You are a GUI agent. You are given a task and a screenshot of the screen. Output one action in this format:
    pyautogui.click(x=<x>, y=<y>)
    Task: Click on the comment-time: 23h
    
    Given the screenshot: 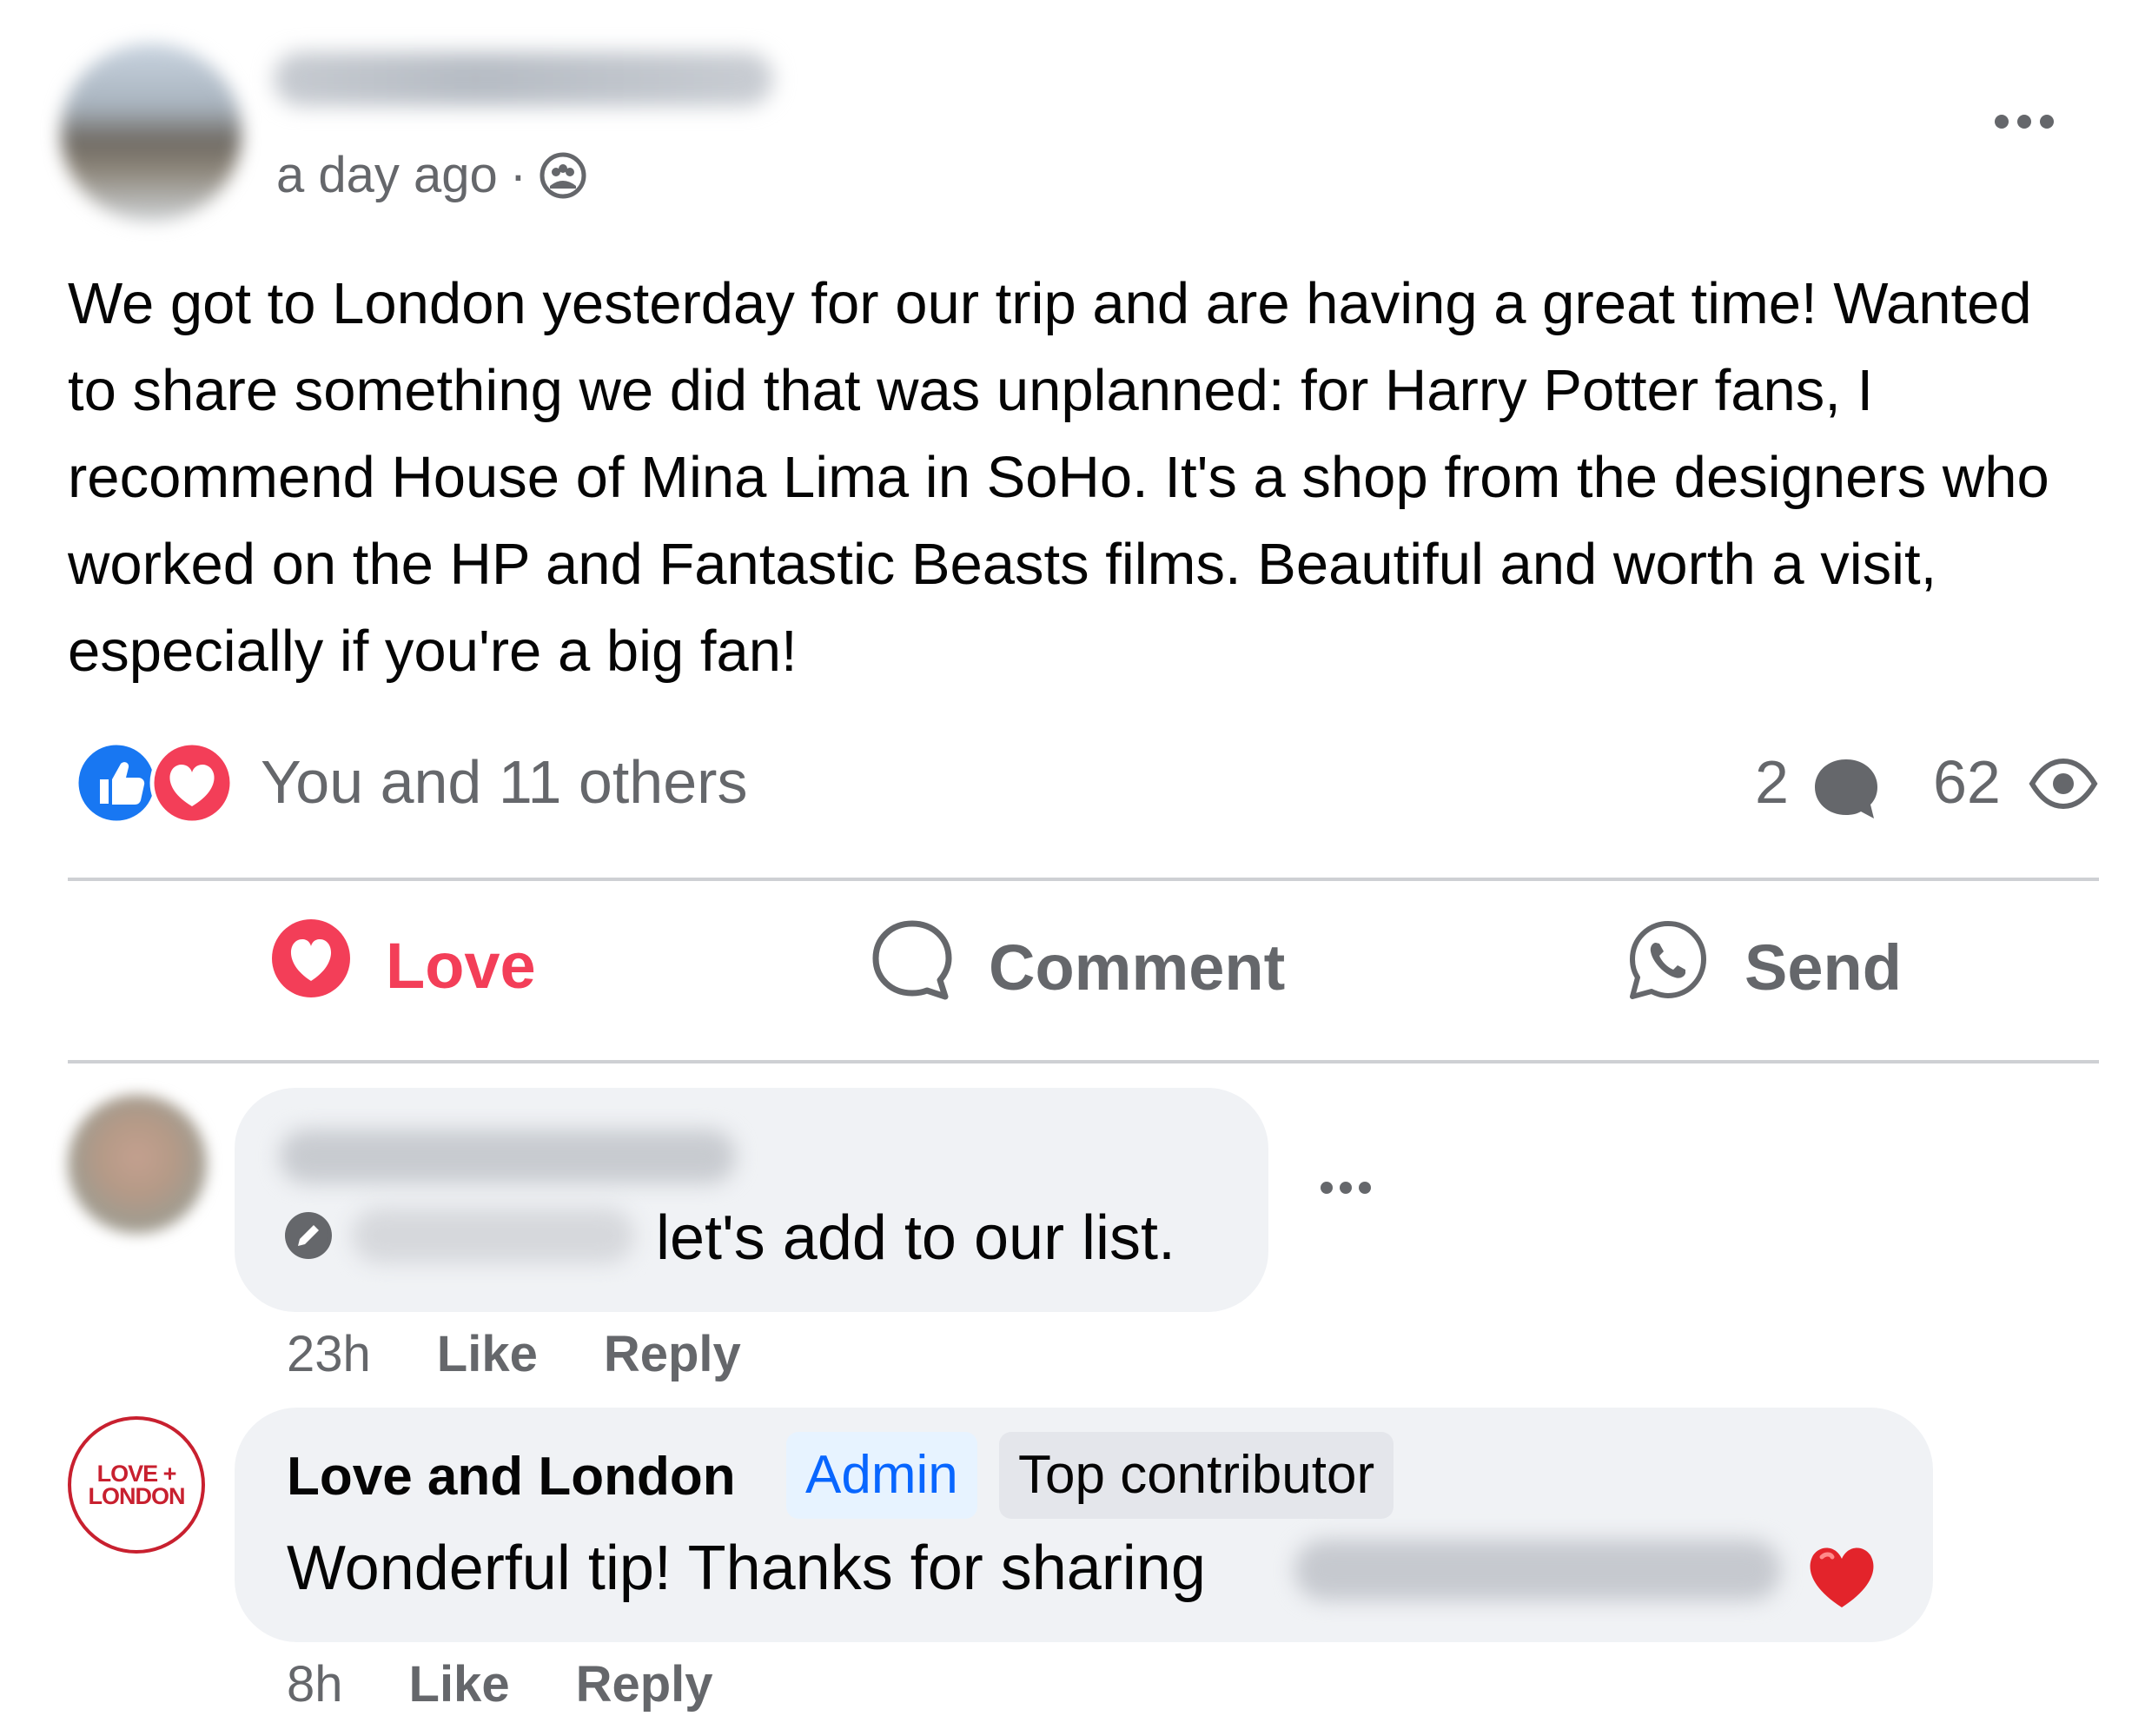 What is the action you would take?
    pyautogui.click(x=329, y=1354)
    